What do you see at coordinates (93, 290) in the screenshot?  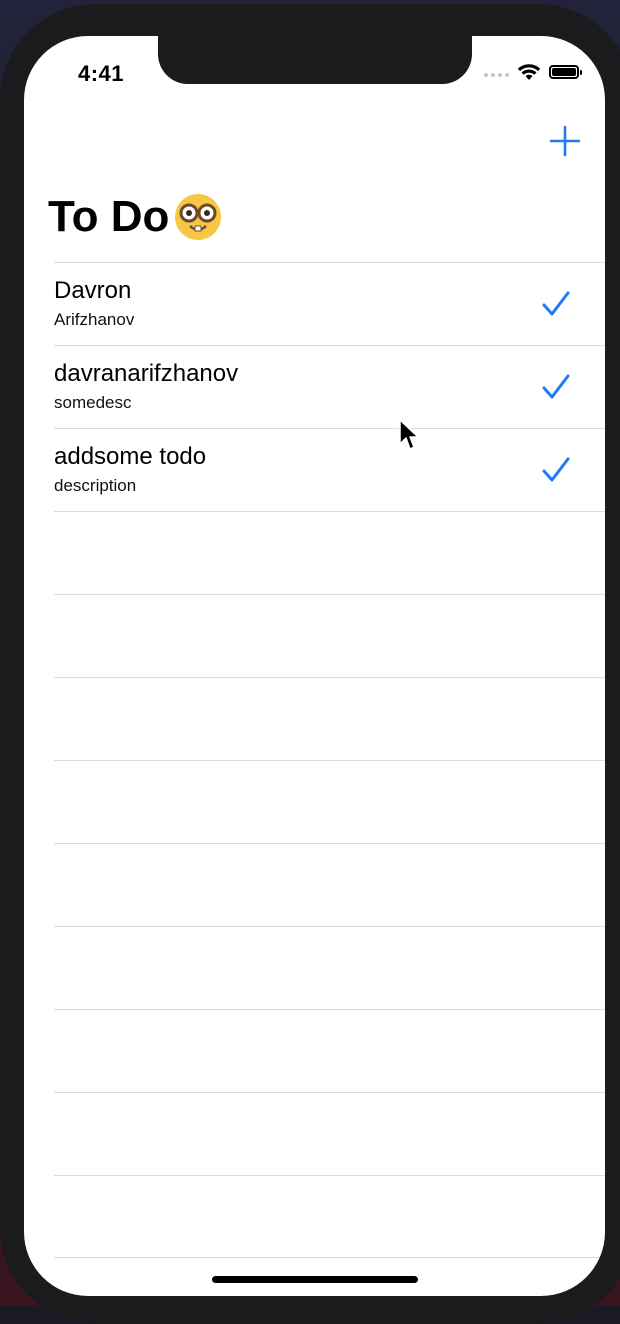 I see `todo-title: Davron` at bounding box center [93, 290].